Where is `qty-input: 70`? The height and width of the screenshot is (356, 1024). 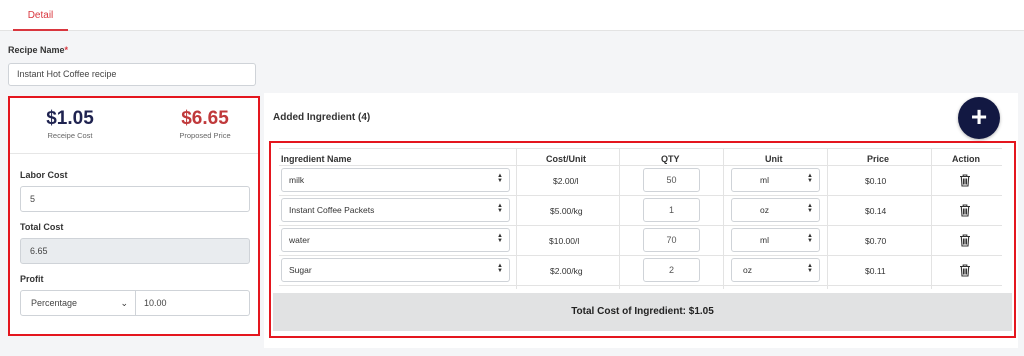 qty-input: 70 is located at coordinates (671, 240).